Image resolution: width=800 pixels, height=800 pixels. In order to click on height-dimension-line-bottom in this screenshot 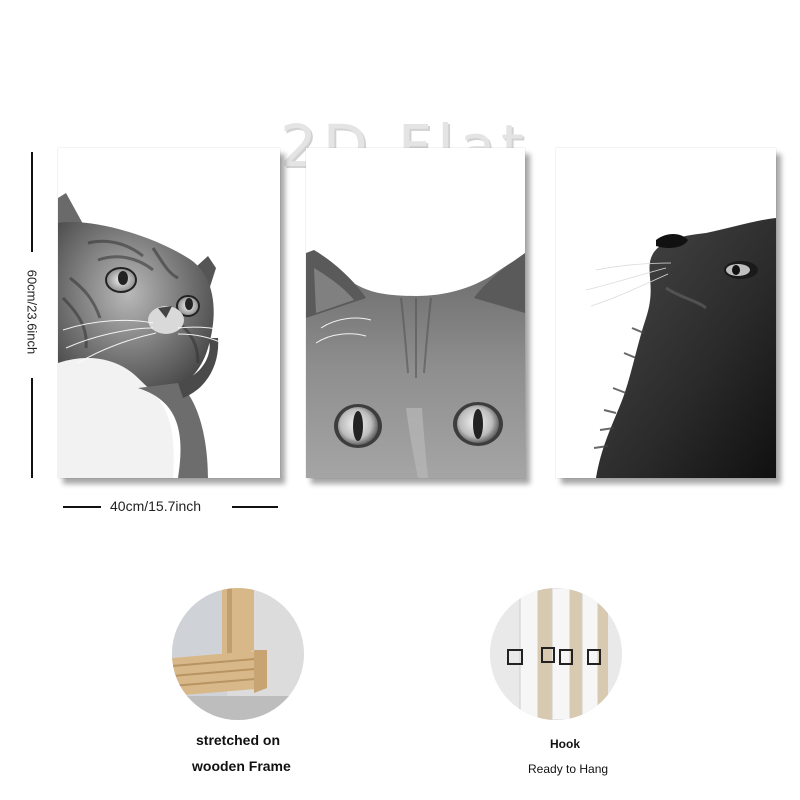, I will do `click(32, 428)`.